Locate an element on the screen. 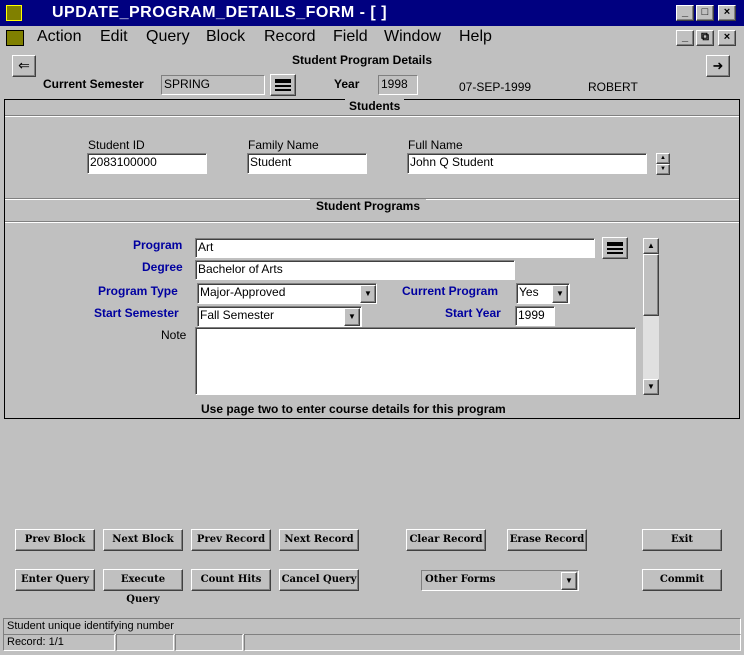  erase-record-button: Erase Record is located at coordinates (547, 540).